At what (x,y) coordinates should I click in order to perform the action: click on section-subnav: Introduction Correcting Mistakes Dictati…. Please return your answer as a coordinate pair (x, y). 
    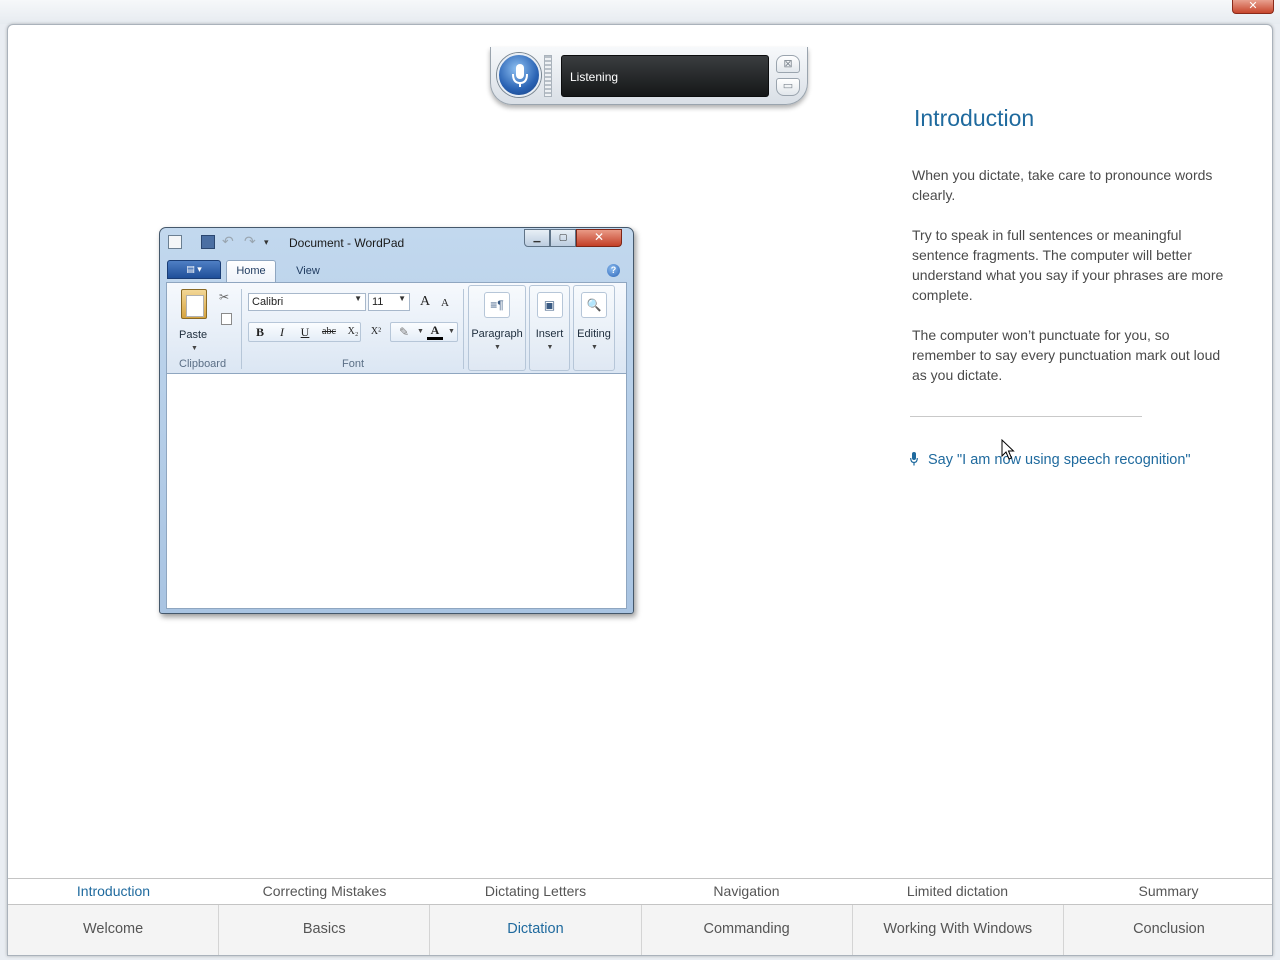
    Looking at the image, I should click on (640, 891).